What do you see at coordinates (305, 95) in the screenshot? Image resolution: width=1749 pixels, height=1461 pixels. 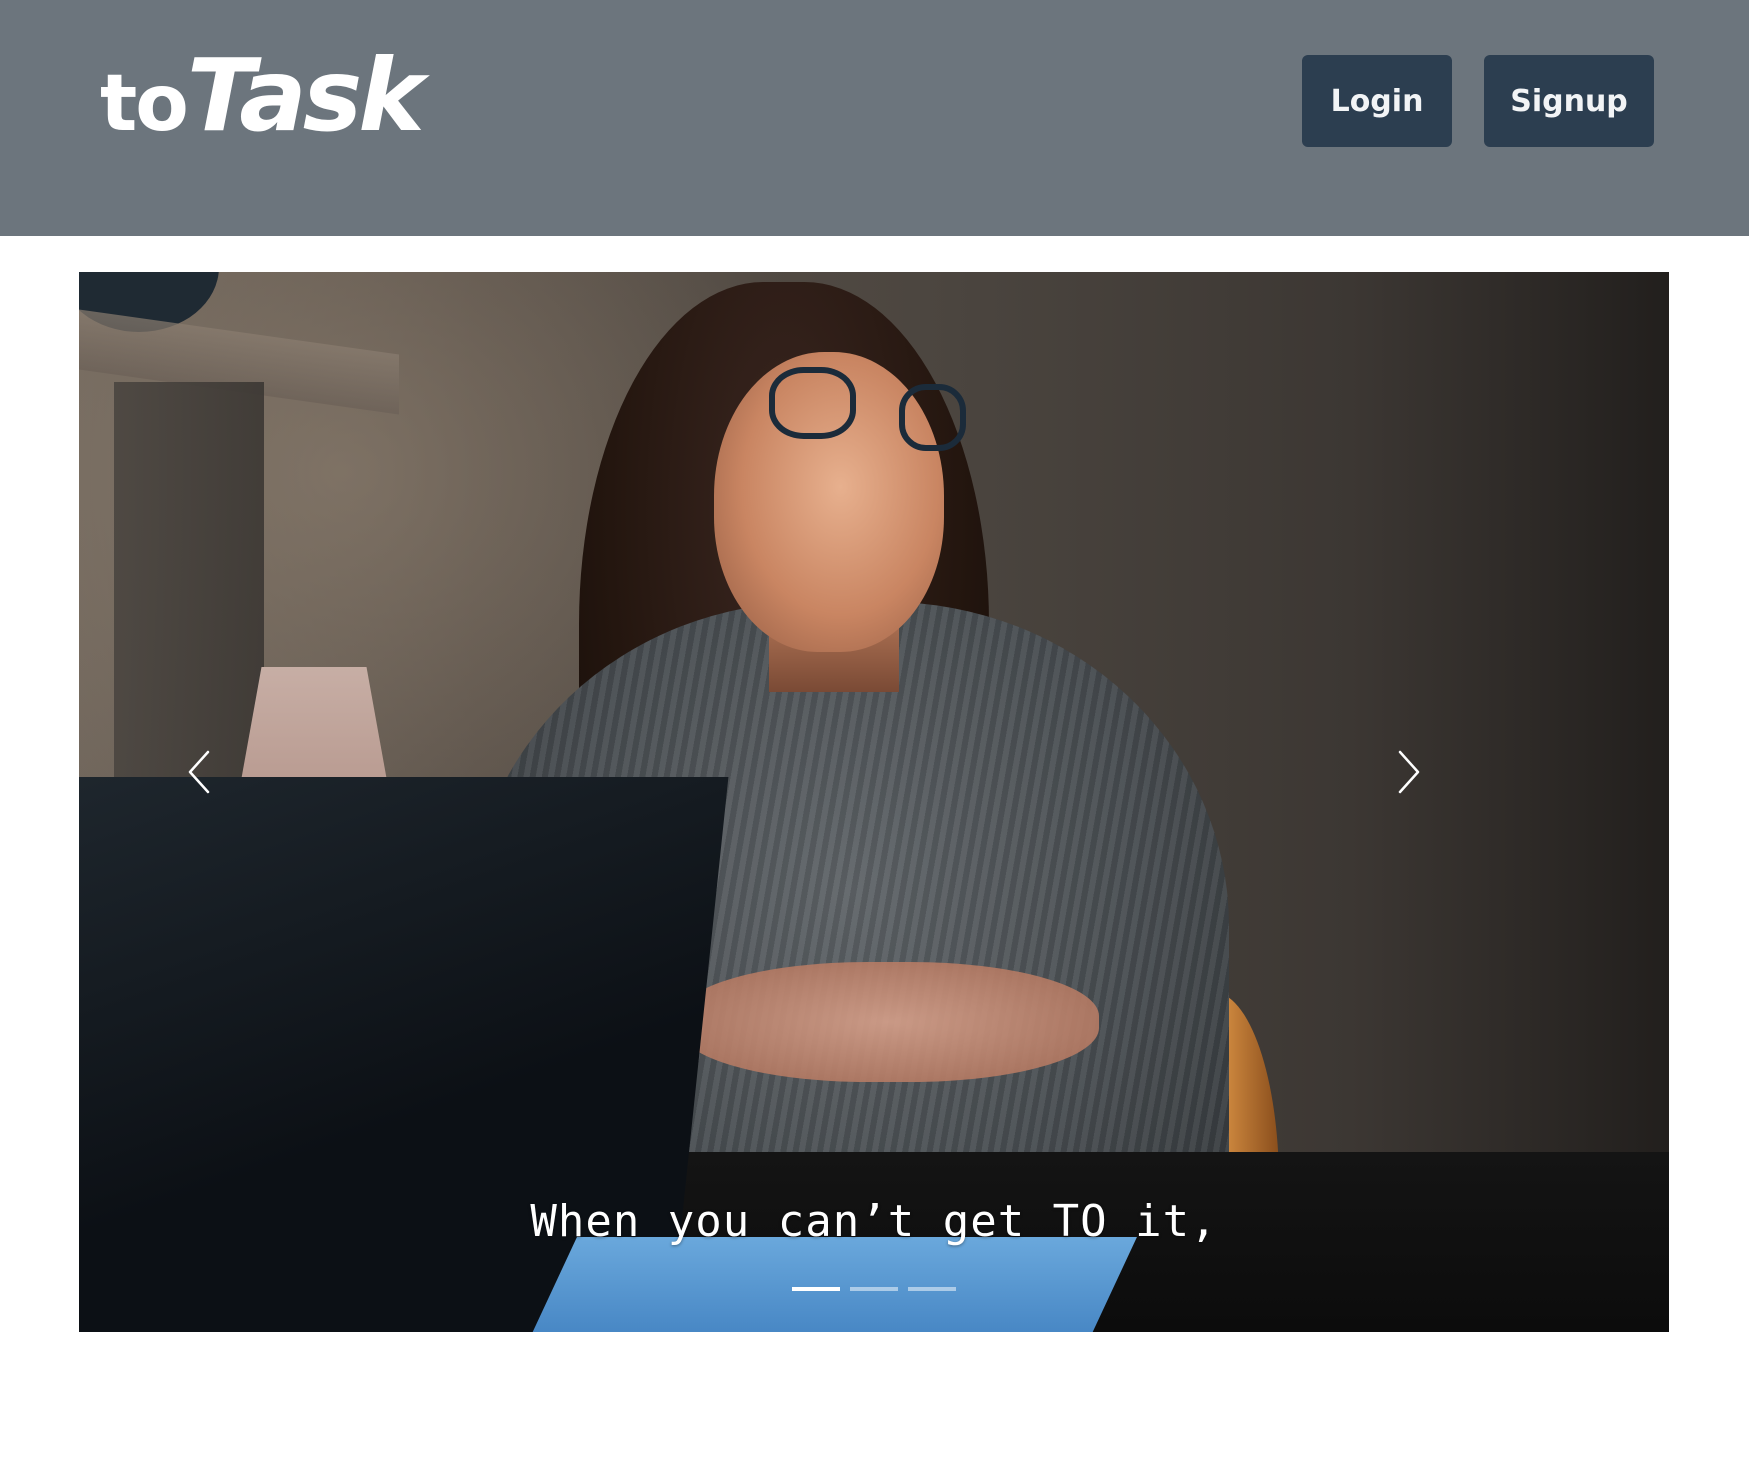 I see `brand-main: Task` at bounding box center [305, 95].